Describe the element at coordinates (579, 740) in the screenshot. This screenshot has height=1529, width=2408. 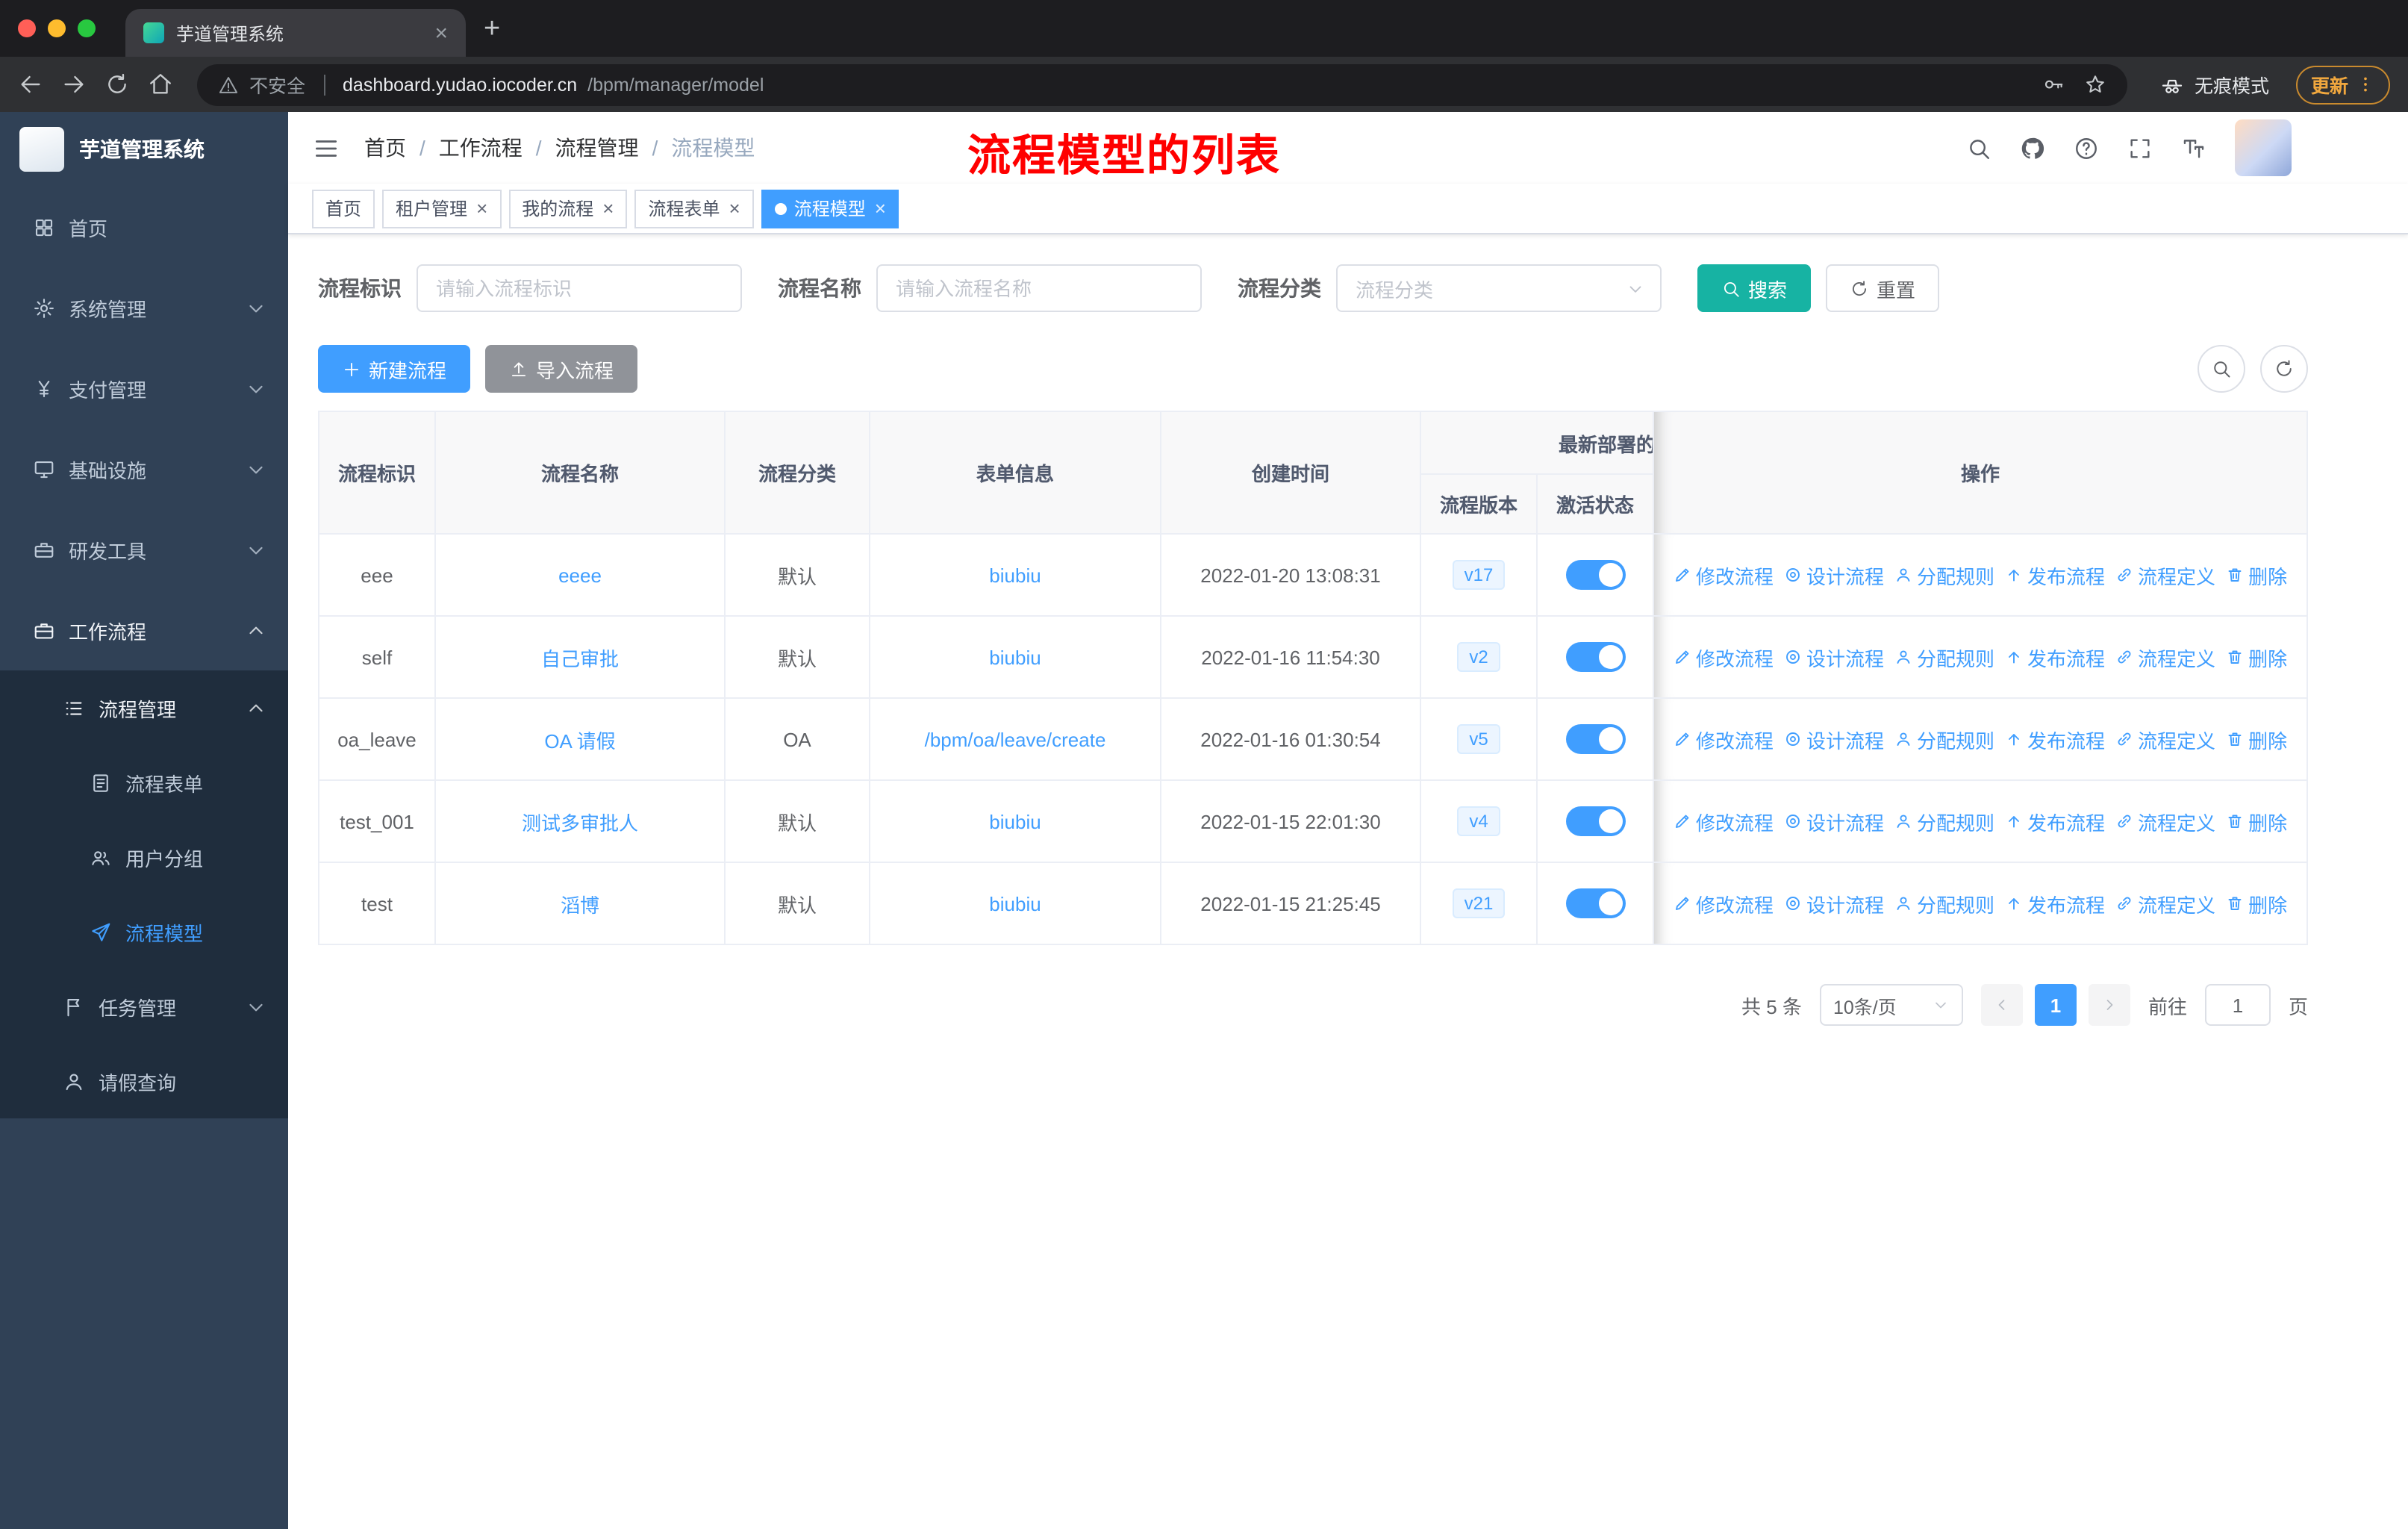
I see `process-name-link: OA 请假` at that location.